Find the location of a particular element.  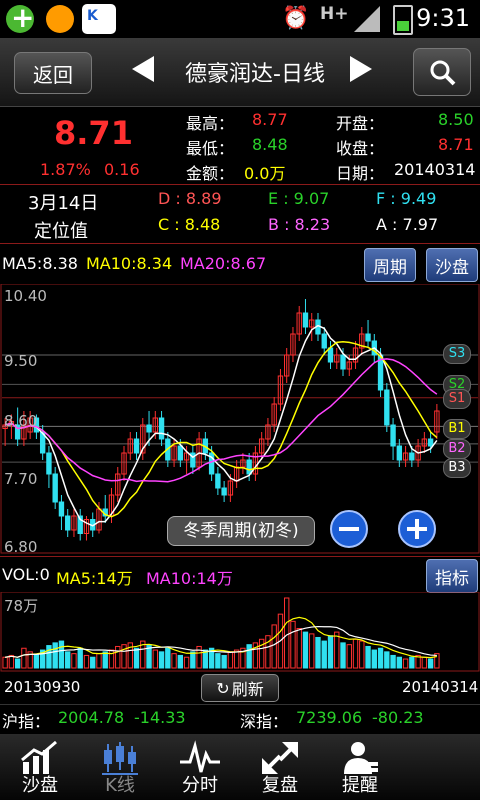

marker-s3: S3 is located at coordinates (457, 354).